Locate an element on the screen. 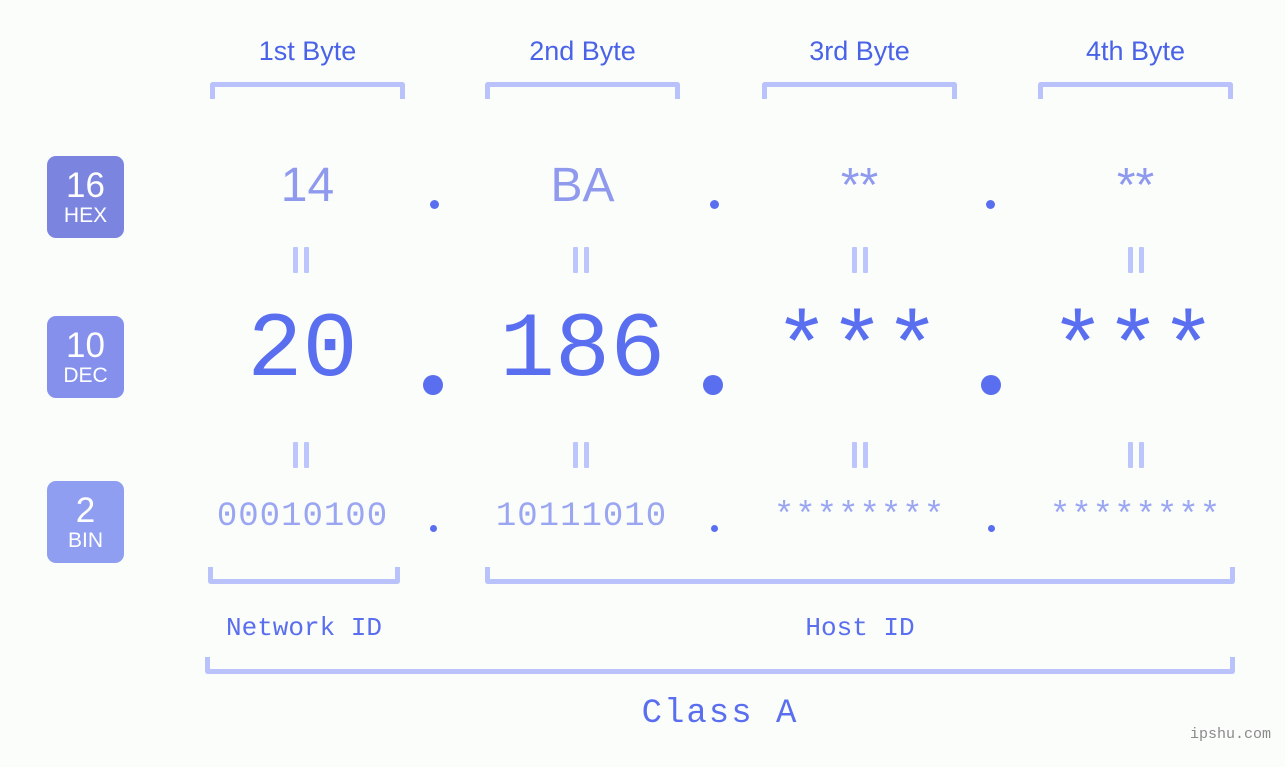 The width and height of the screenshot is (1285, 767). dec-byte-2: 186 is located at coordinates (582, 350).